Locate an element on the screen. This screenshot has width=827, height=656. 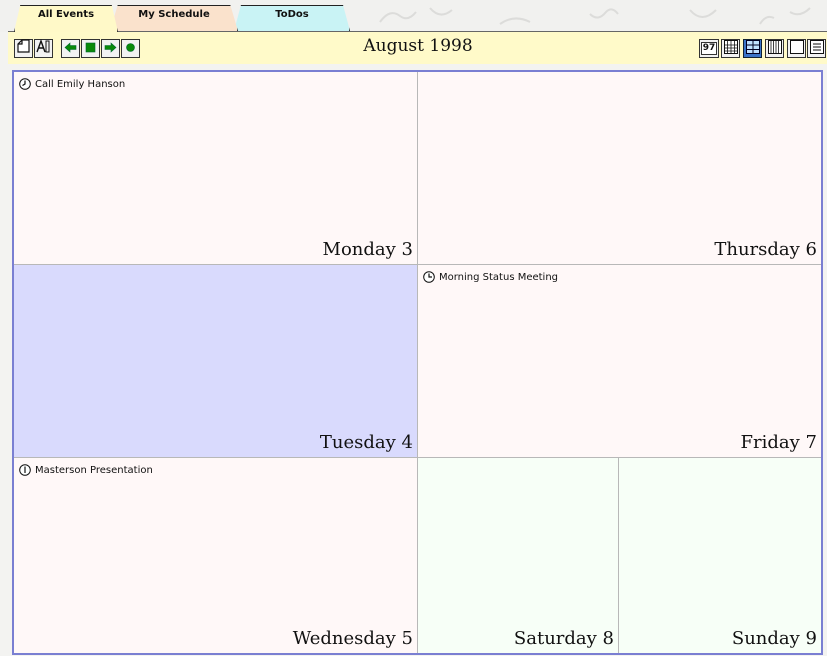
week-view-button is located at coordinates (752, 48).